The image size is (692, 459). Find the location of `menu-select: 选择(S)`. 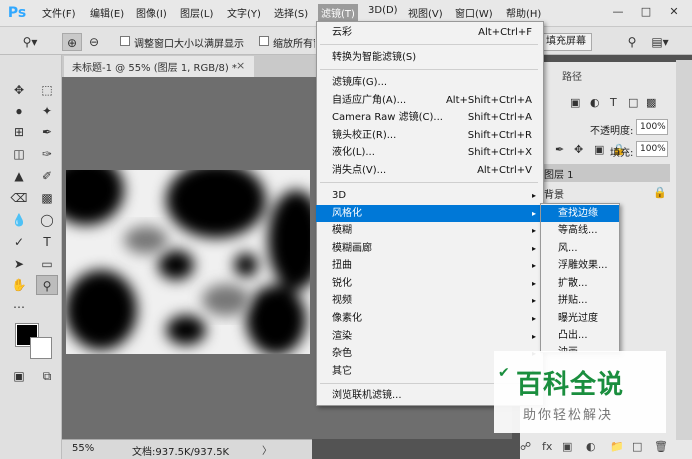

menu-select: 选择(S) is located at coordinates (291, 12).